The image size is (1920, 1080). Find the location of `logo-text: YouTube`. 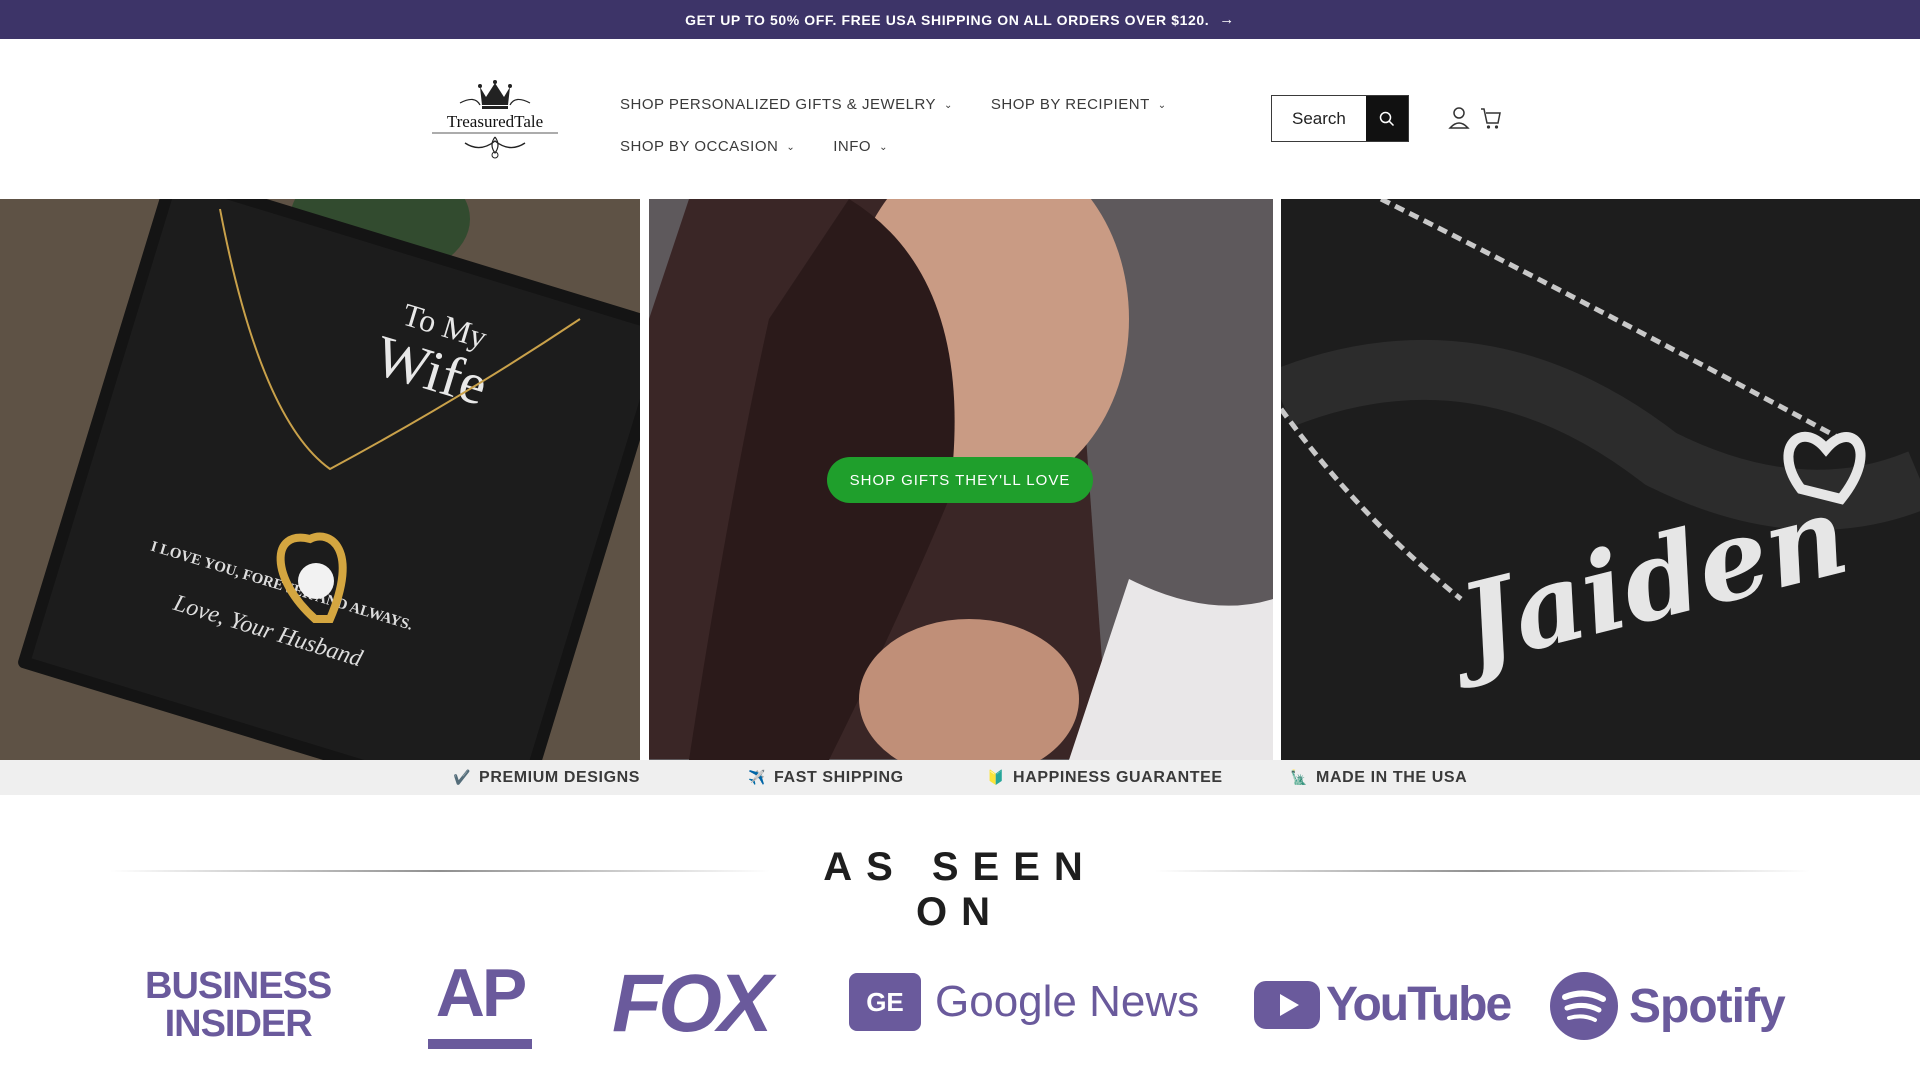

logo-text: YouTube is located at coordinates (1419, 1004).